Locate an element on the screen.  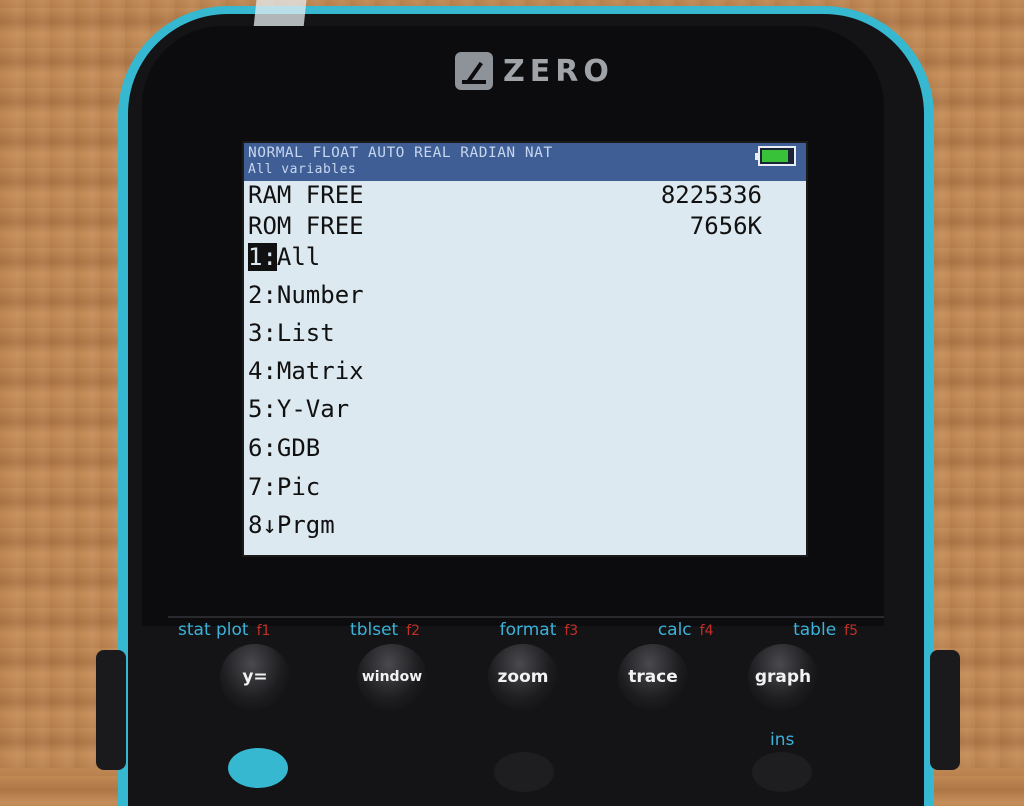
menu-item-prgm: 8↓Prgm is located at coordinates (291, 527).